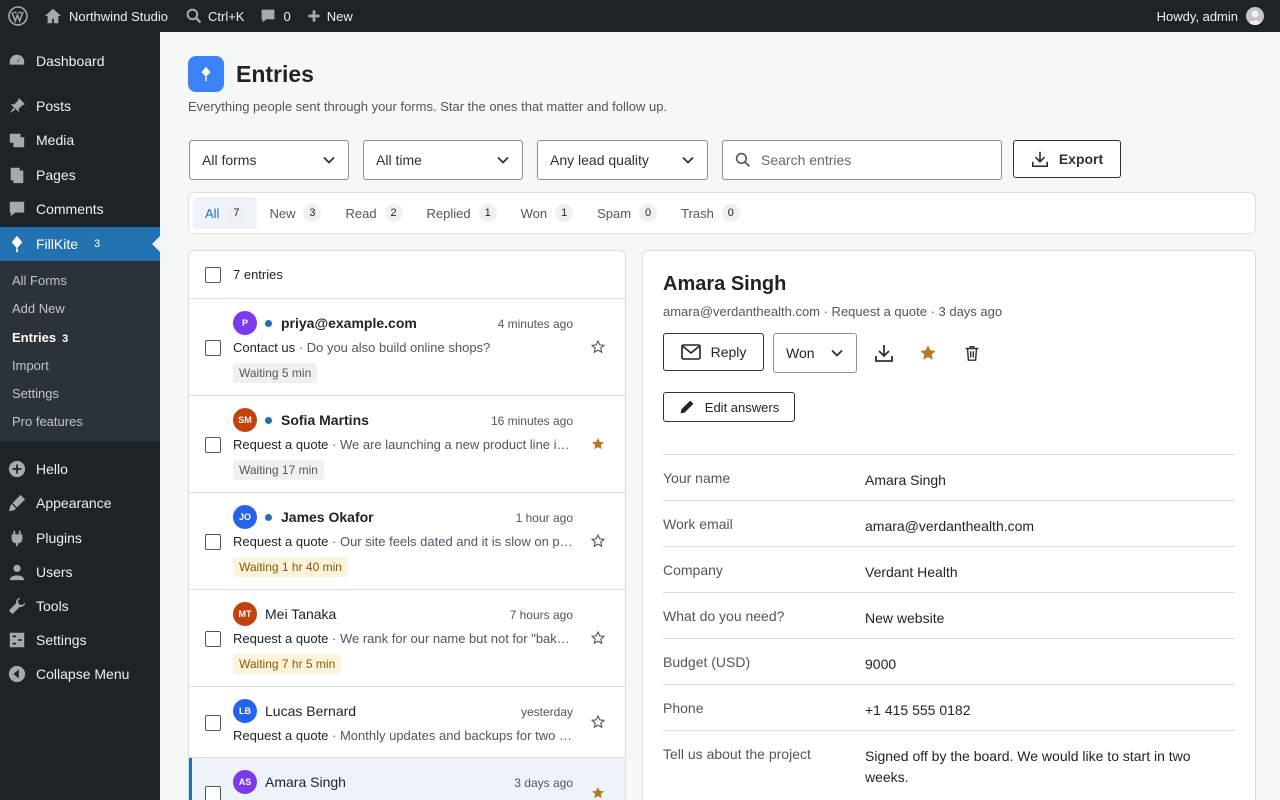 This screenshot has width=1280, height=800. I want to click on reply-label: Reply, so click(728, 352).